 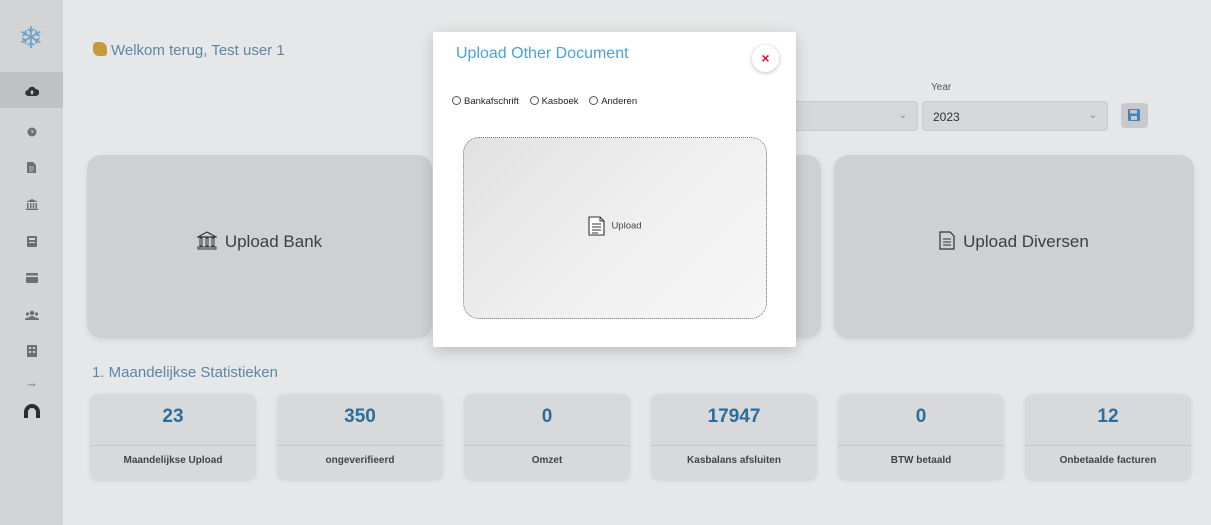 What do you see at coordinates (542, 53) in the screenshot?
I see `modal-title: Upload Other Document` at bounding box center [542, 53].